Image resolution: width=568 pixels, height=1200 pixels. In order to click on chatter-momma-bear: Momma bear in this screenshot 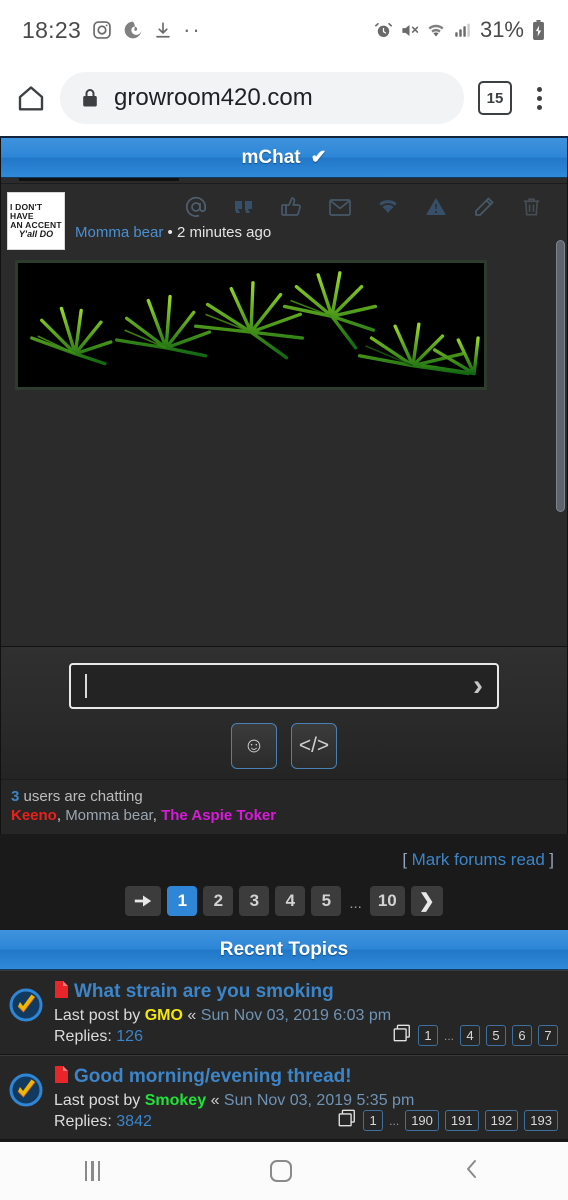, I will do `click(109, 815)`.